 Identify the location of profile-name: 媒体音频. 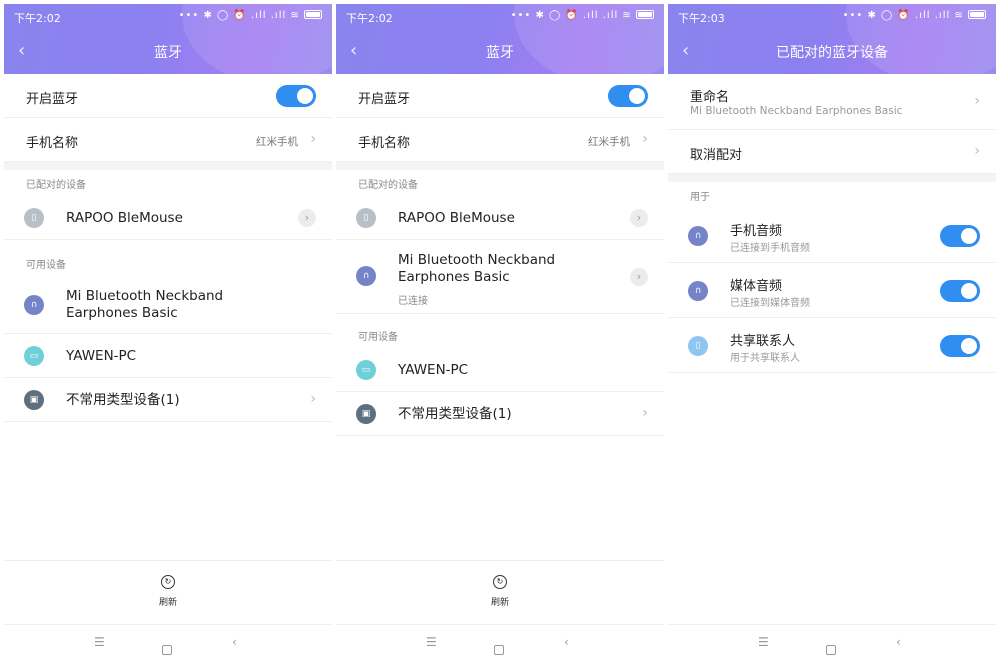
(756, 286).